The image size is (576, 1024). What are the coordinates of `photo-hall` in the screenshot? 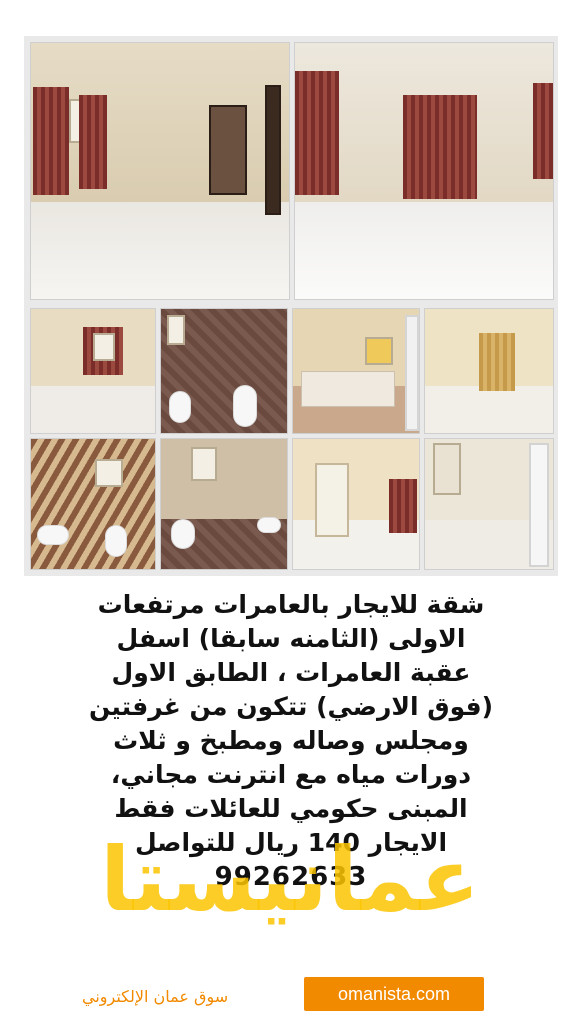 It's located at (356, 504).